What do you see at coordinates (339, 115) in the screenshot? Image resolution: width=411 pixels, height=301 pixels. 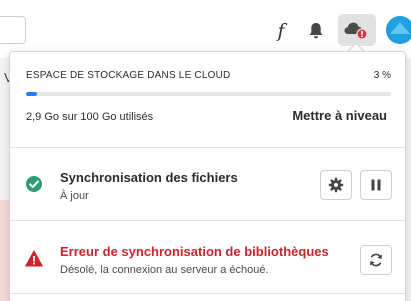 I see `upgrade-button: Mettre à niveau` at bounding box center [339, 115].